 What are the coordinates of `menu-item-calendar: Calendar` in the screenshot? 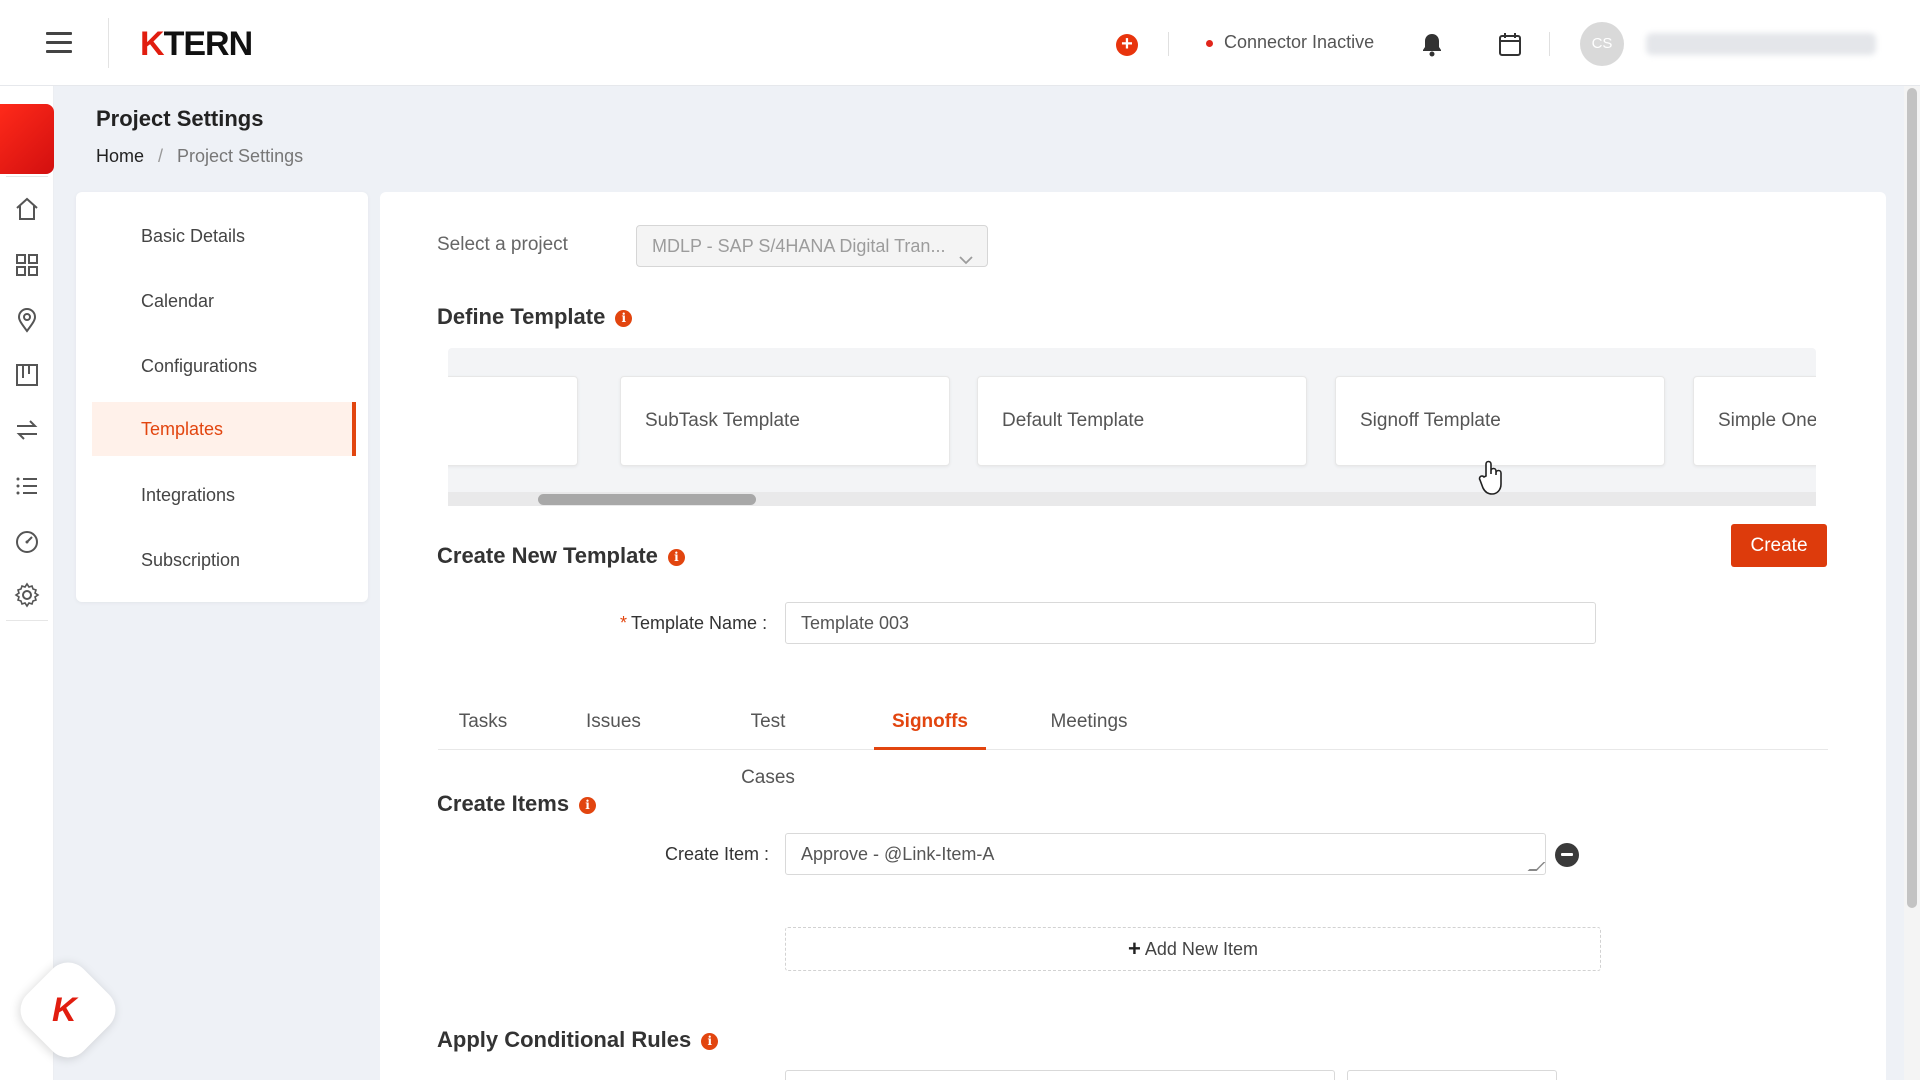 It's located at (224, 301).